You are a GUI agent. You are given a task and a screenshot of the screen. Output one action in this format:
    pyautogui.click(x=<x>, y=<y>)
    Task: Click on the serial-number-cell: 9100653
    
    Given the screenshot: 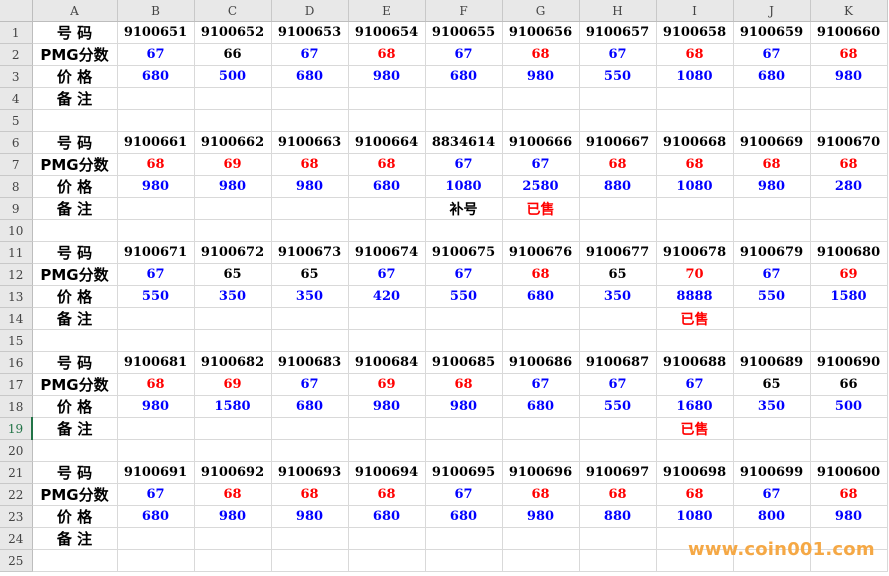 What is the action you would take?
    pyautogui.click(x=310, y=32)
    